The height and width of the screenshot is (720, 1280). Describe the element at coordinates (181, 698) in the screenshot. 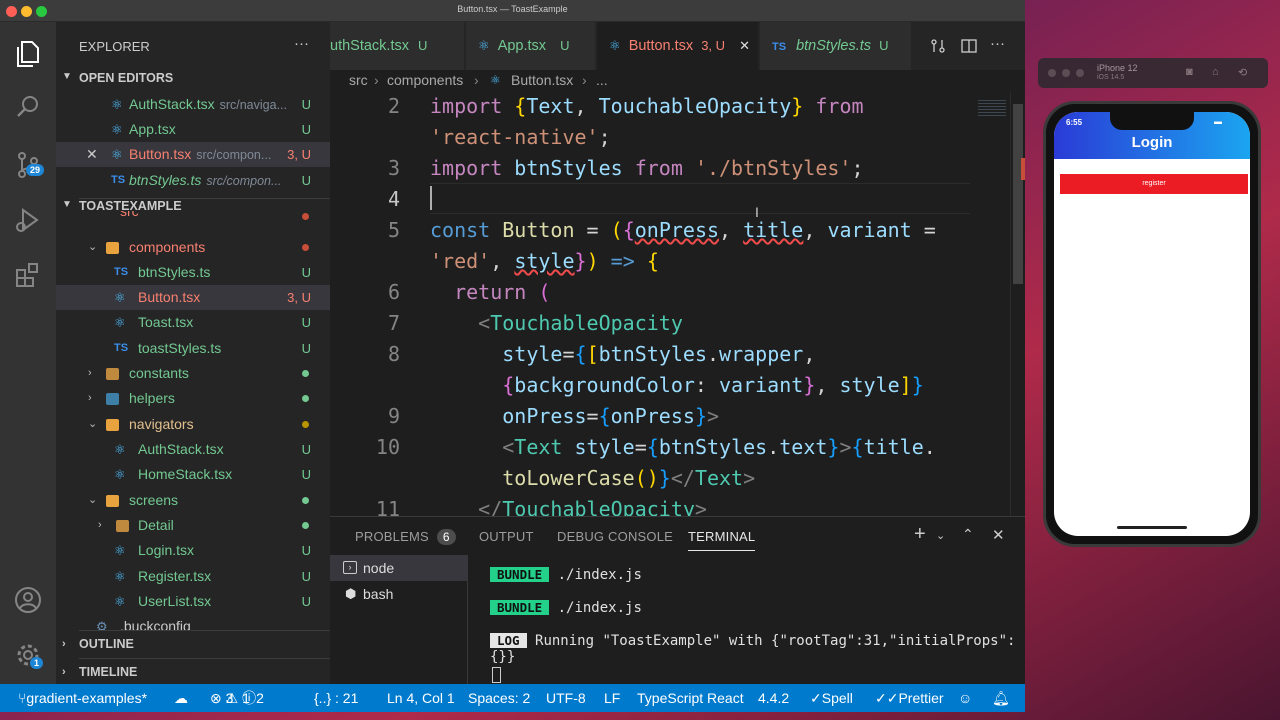

I see `sync-icon: ☁` at that location.